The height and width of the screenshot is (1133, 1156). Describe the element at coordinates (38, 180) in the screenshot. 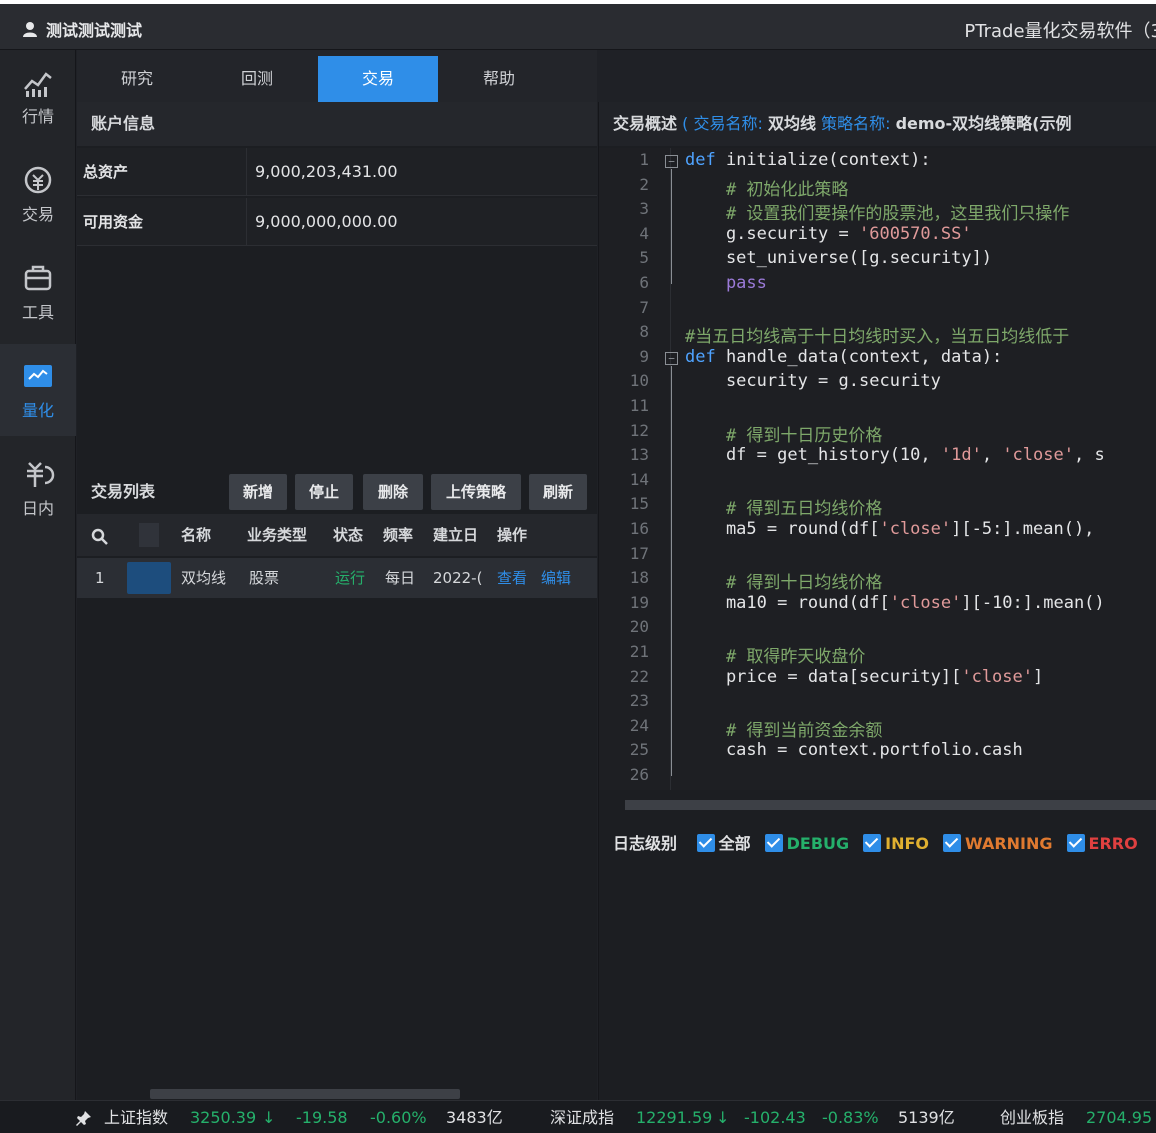

I see `trade-icon` at that location.